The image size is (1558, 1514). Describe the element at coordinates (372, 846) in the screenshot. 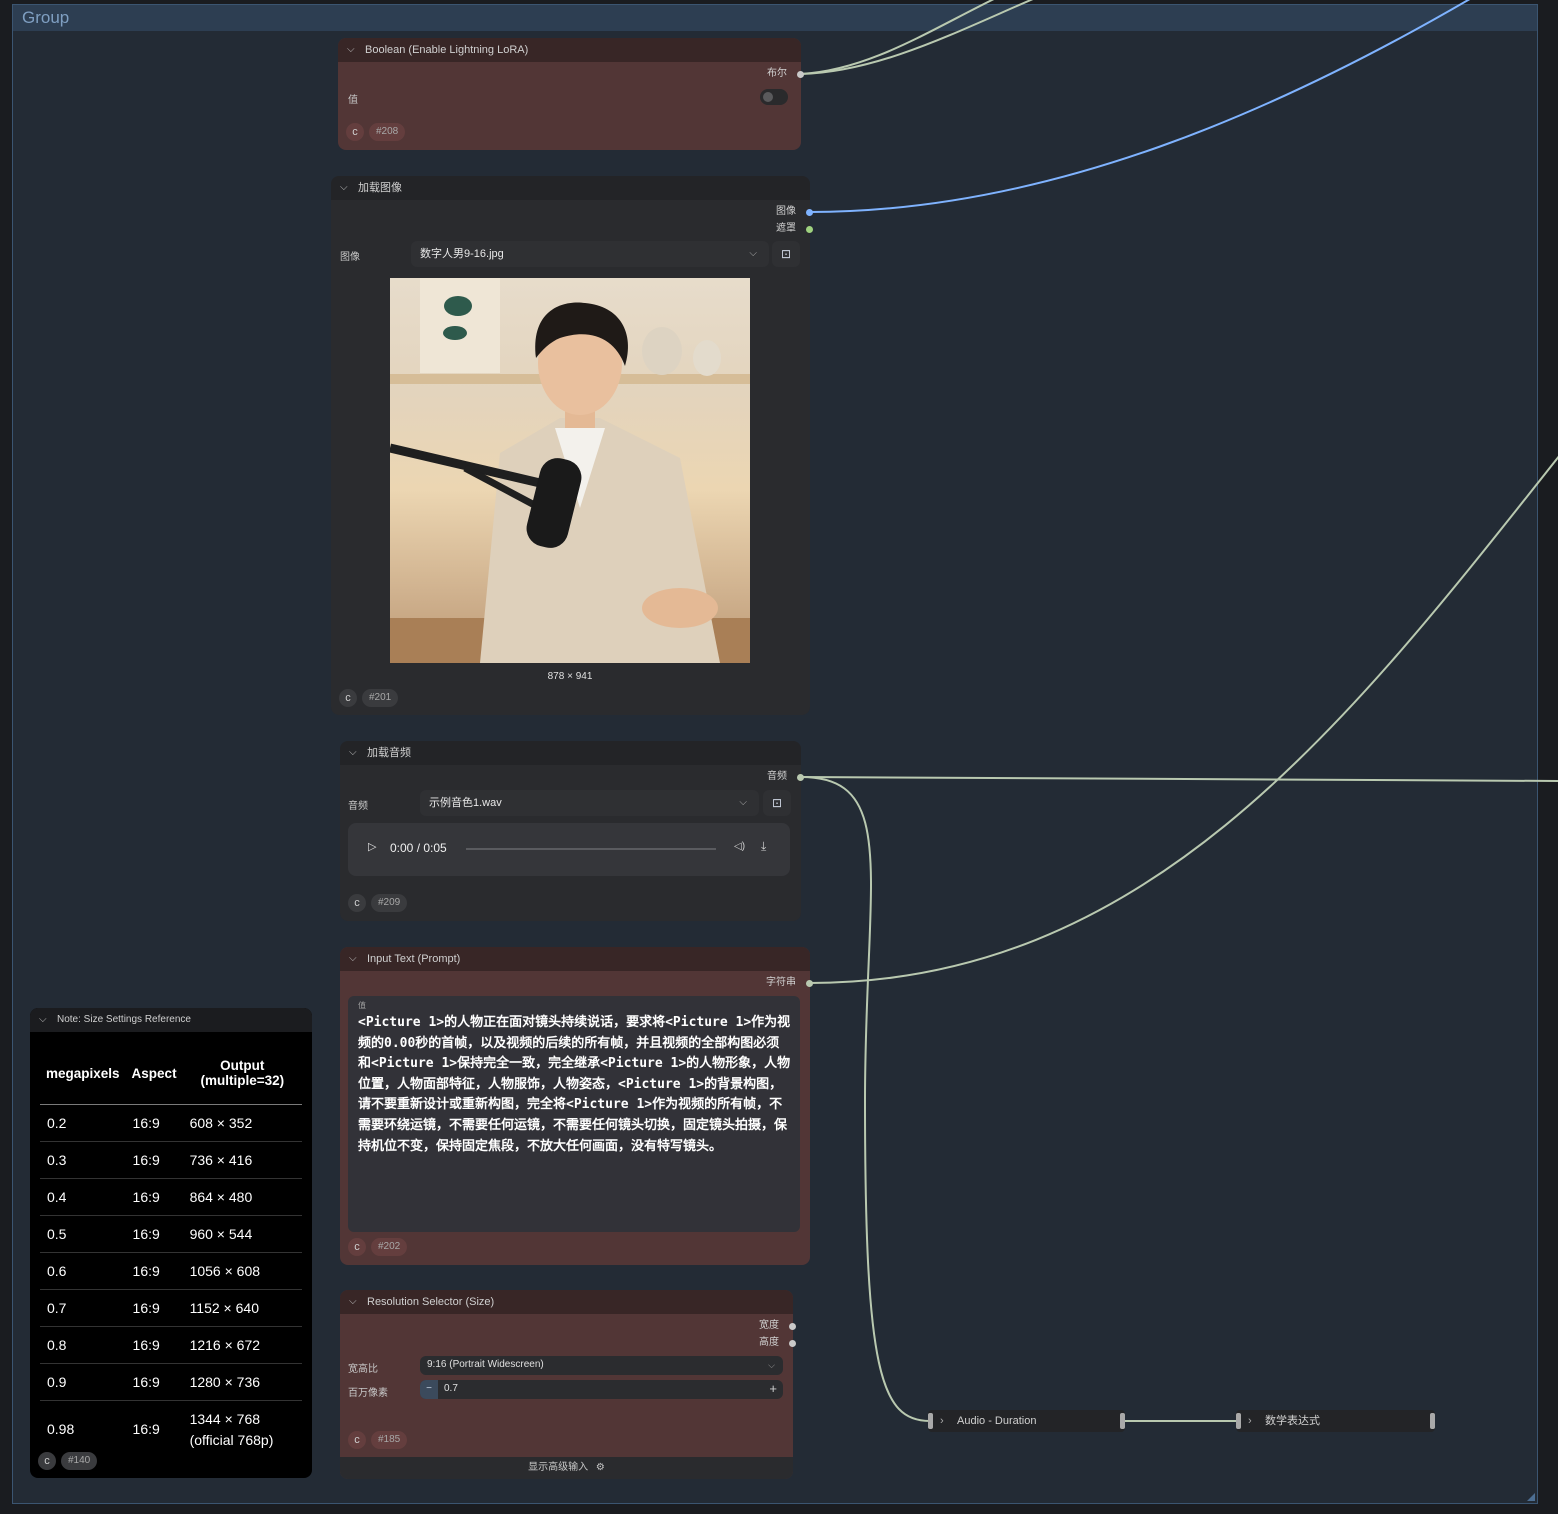

I see `play-icon: ▷` at that location.